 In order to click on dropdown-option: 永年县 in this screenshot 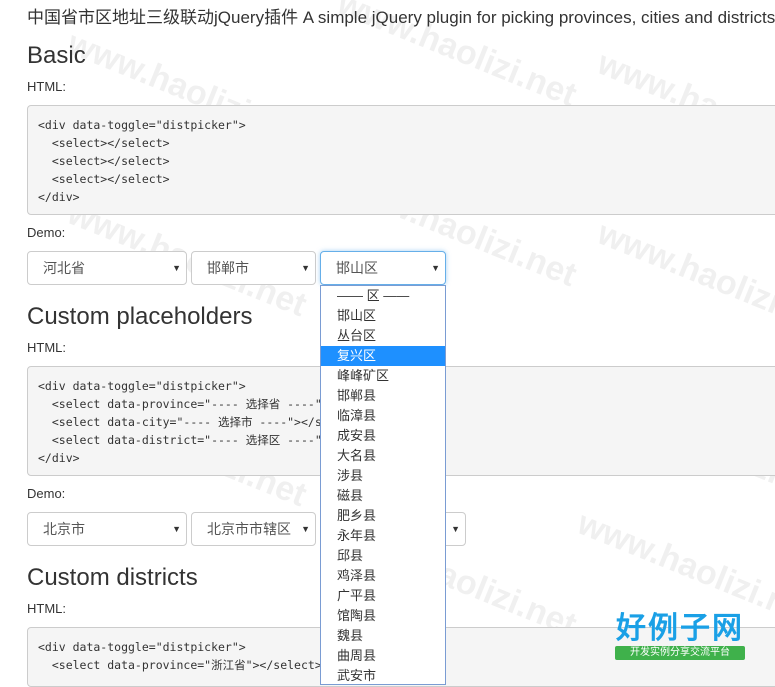, I will do `click(383, 536)`.